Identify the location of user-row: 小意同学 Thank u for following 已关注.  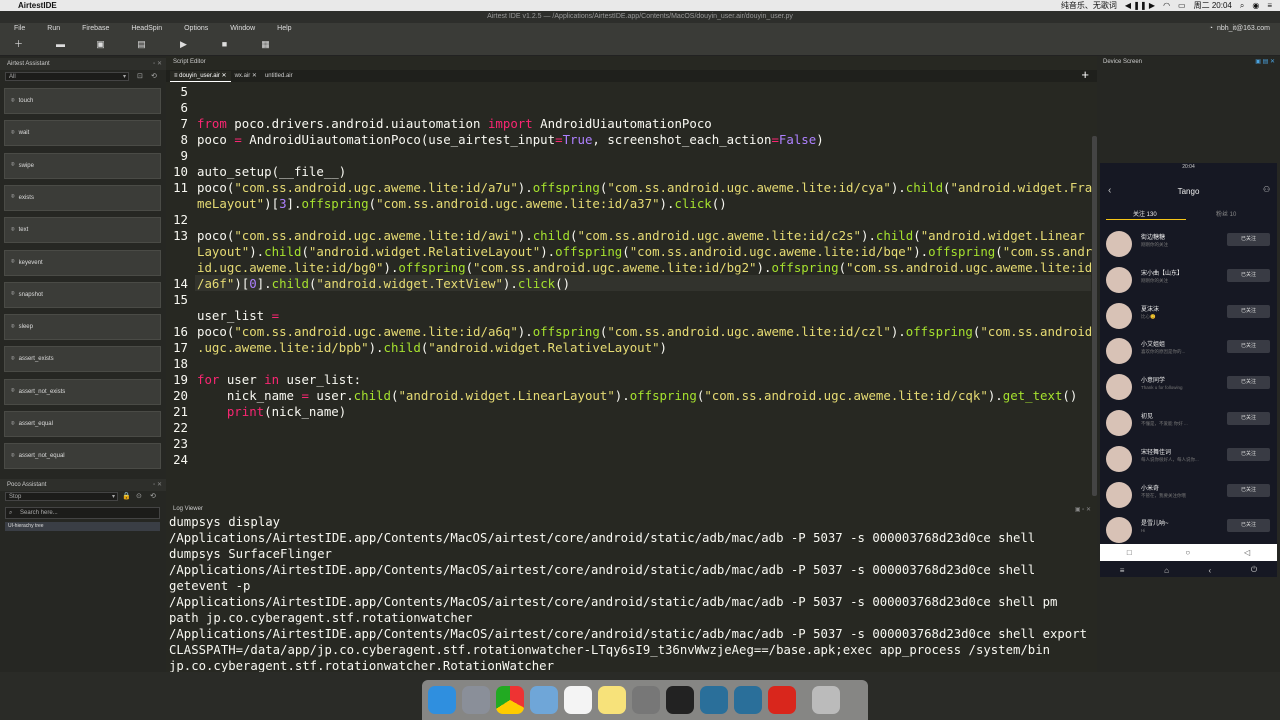
(1188, 386).